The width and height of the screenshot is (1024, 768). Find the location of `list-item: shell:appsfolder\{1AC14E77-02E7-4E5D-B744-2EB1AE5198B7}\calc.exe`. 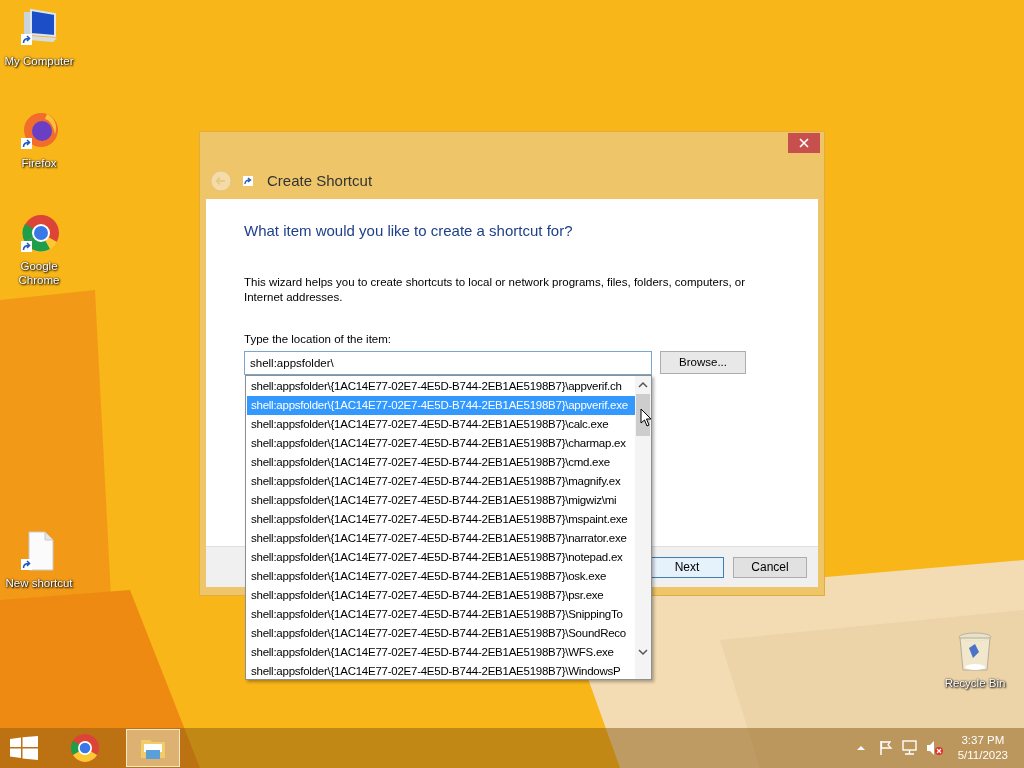

list-item: shell:appsfolder\{1AC14E77-02E7-4E5D-B744-2EB1AE5198B7}\calc.exe is located at coordinates (441, 424).